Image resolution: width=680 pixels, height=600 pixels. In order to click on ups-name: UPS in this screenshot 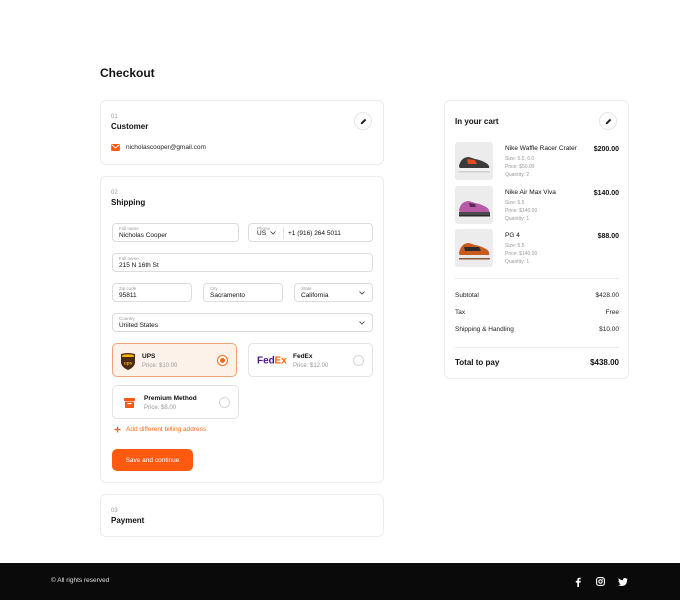, I will do `click(149, 356)`.